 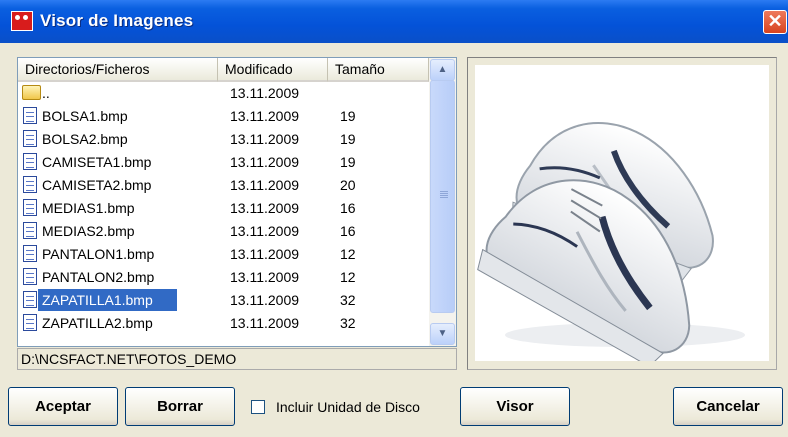 I want to click on table-row: PANTALON2.bmp 13.11.2009 12, so click(x=224, y=277).